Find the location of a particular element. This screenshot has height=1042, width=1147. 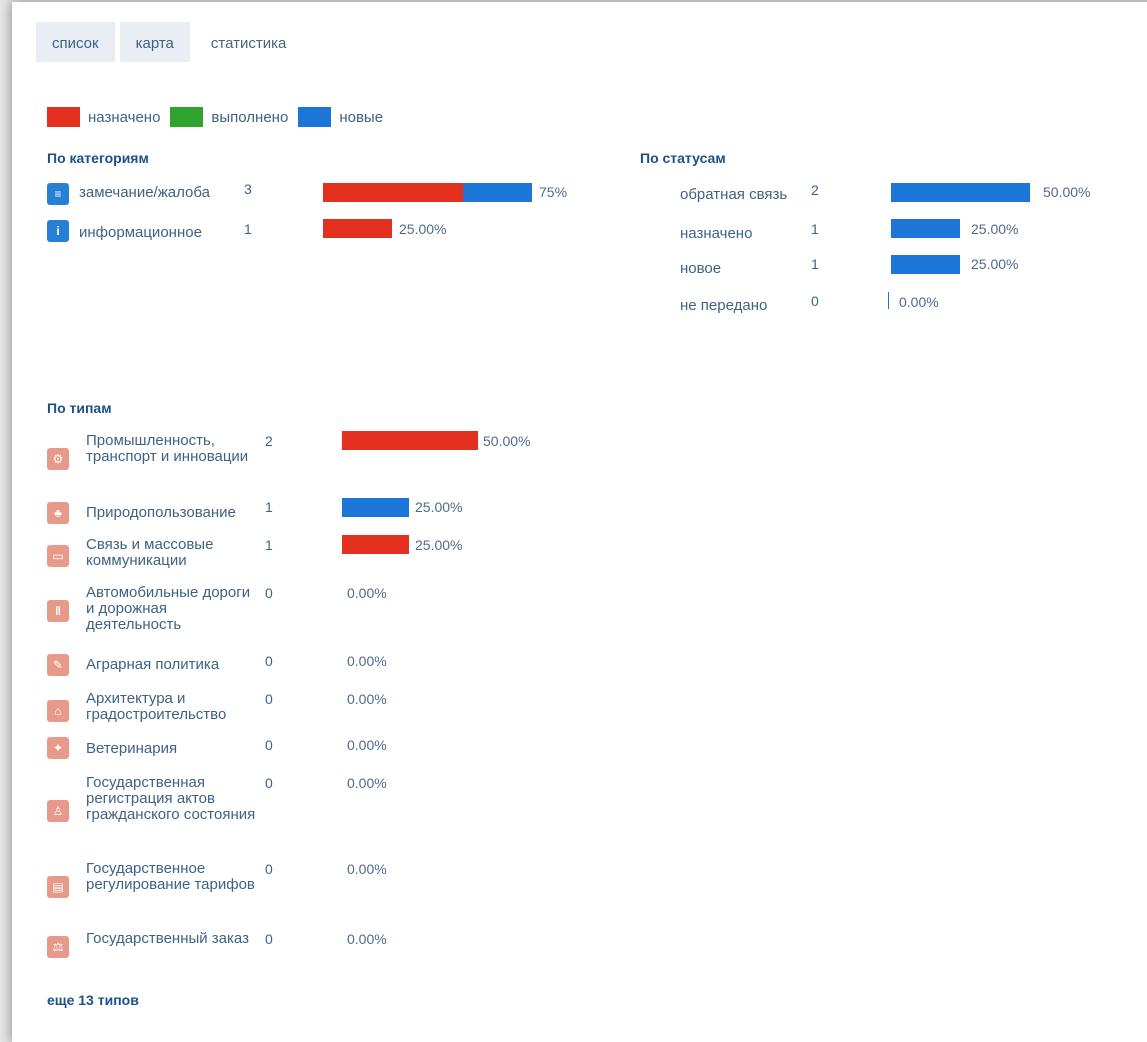

type-name: Архитектура и градостроительство is located at coordinates (171, 707).